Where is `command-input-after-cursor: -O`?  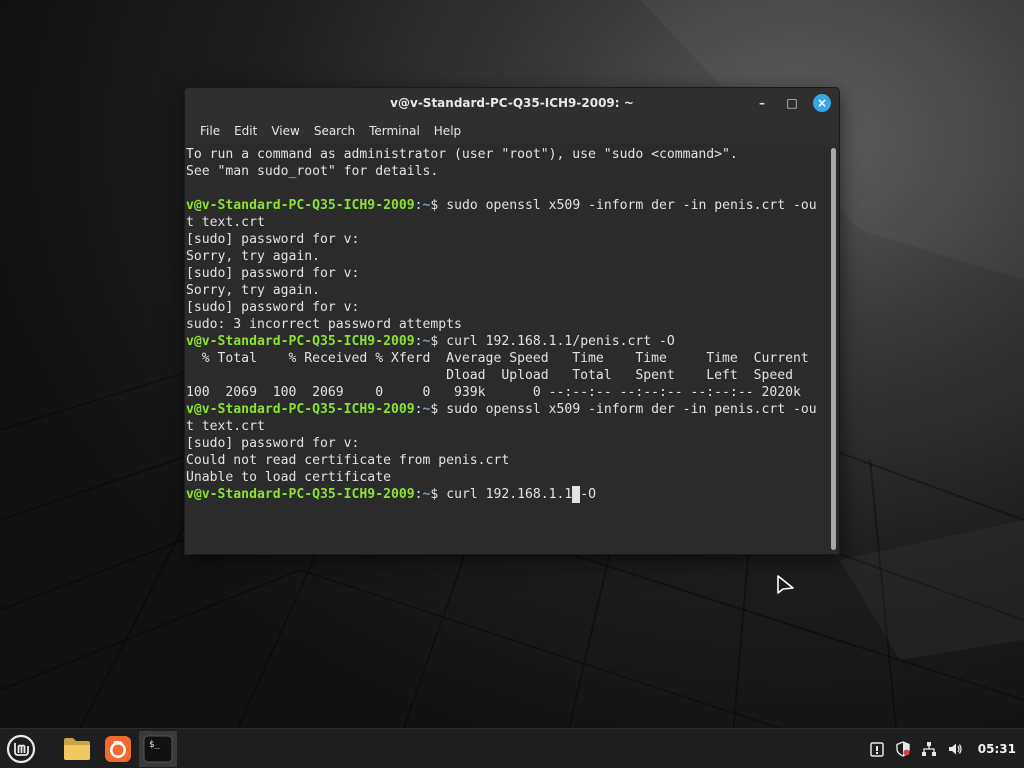
command-input-after-cursor: -O is located at coordinates (588, 494).